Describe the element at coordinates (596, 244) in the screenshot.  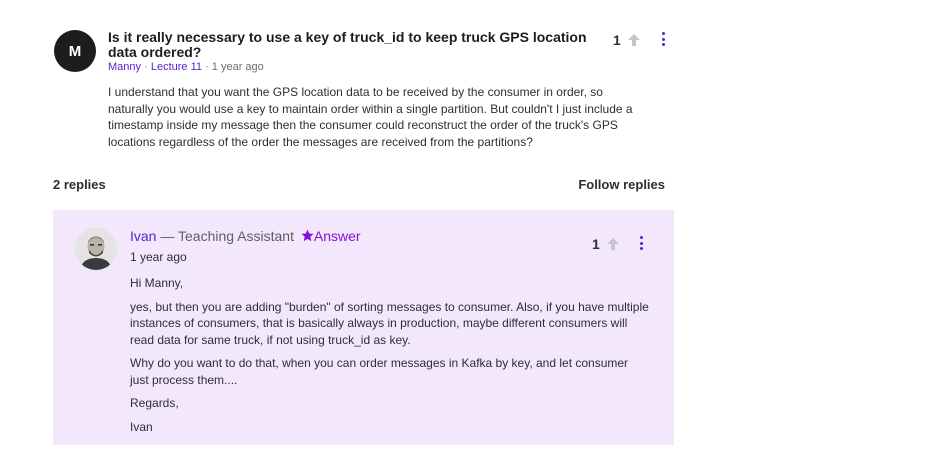
I see `reply-upvote-count: 1` at that location.